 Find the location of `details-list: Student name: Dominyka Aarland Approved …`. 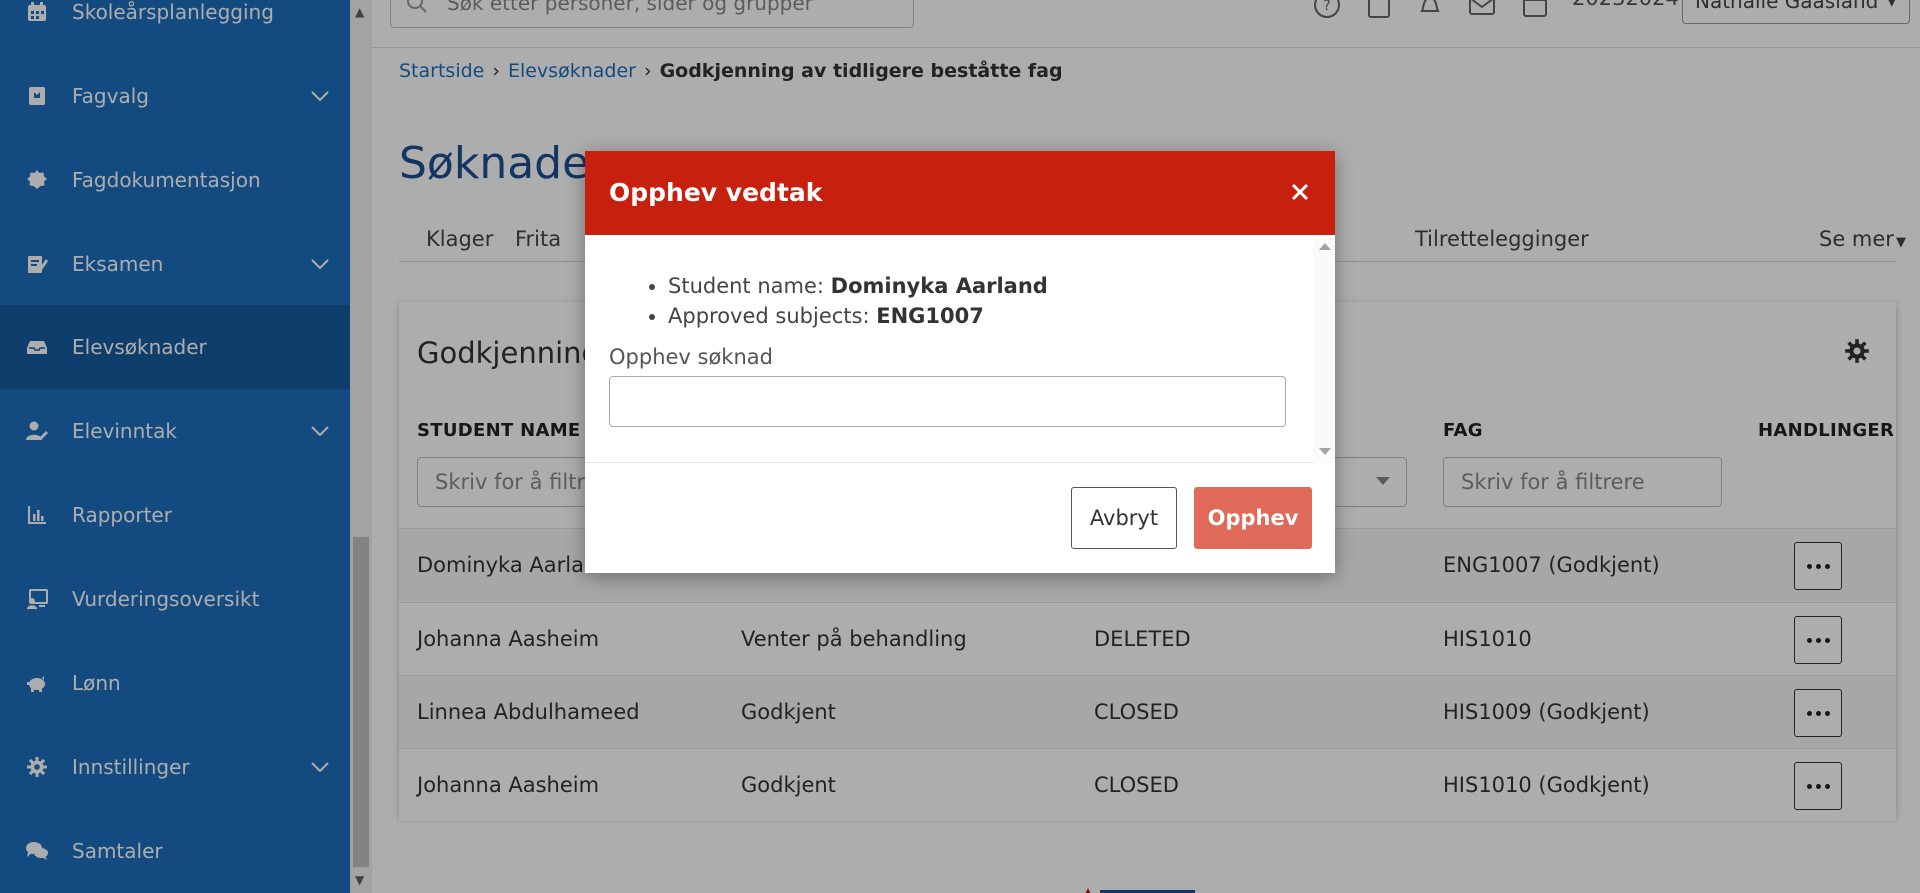

details-list: Student name: Dominyka Aarland Approved … is located at coordinates (858, 301).